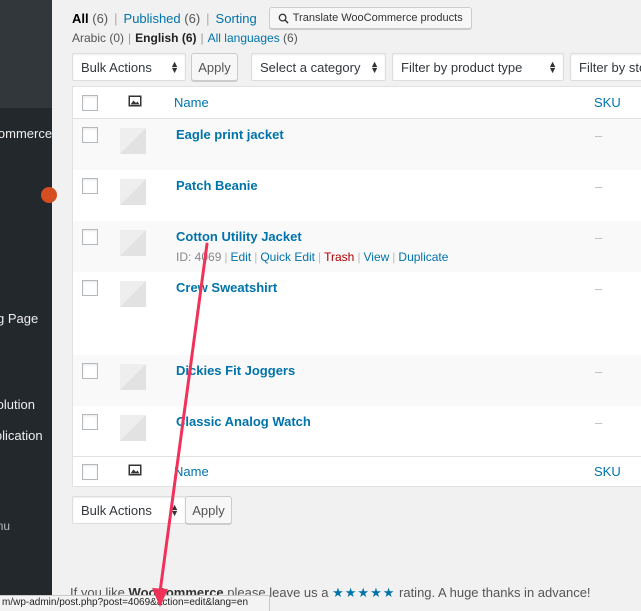  I want to click on language-filters: Arabic (0) | English (6) | All languages (6), so click(185, 38).